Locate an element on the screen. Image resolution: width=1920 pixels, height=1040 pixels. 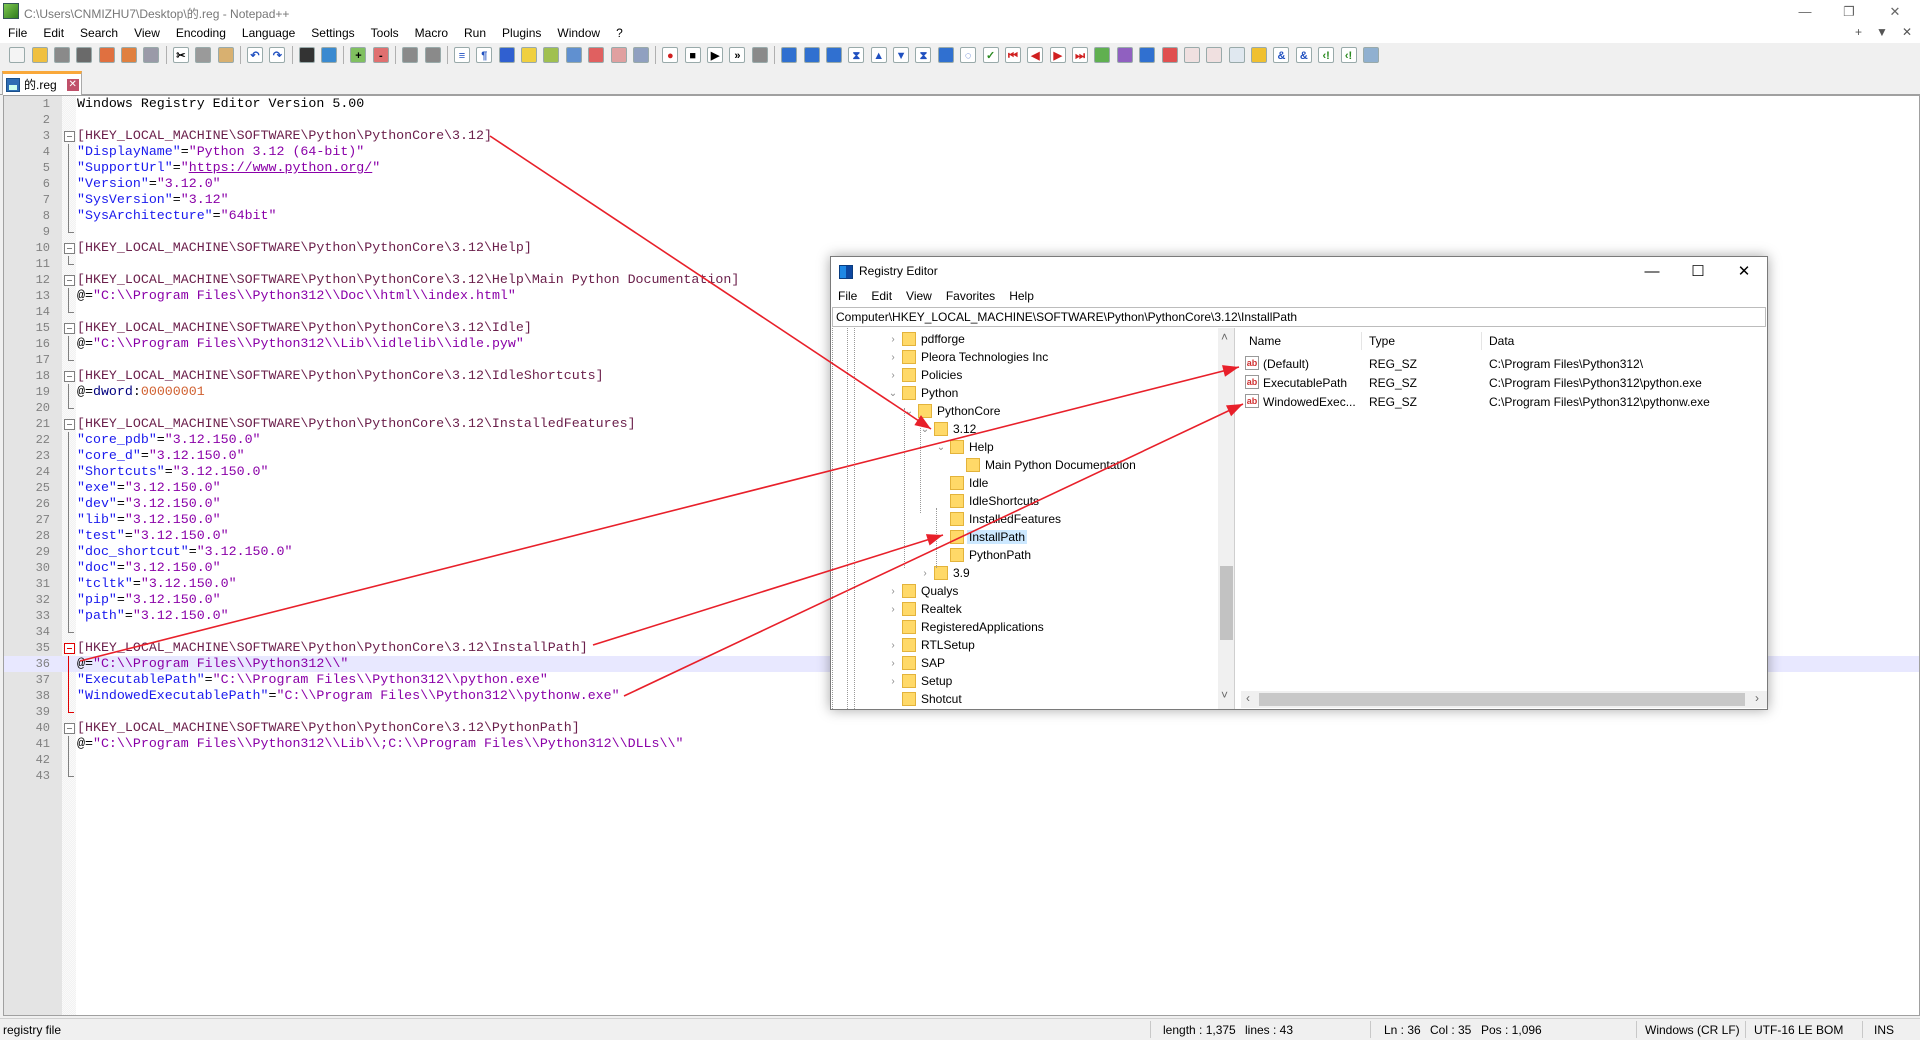
collapse-up-icon: ⧗ is located at coordinates (856, 55).